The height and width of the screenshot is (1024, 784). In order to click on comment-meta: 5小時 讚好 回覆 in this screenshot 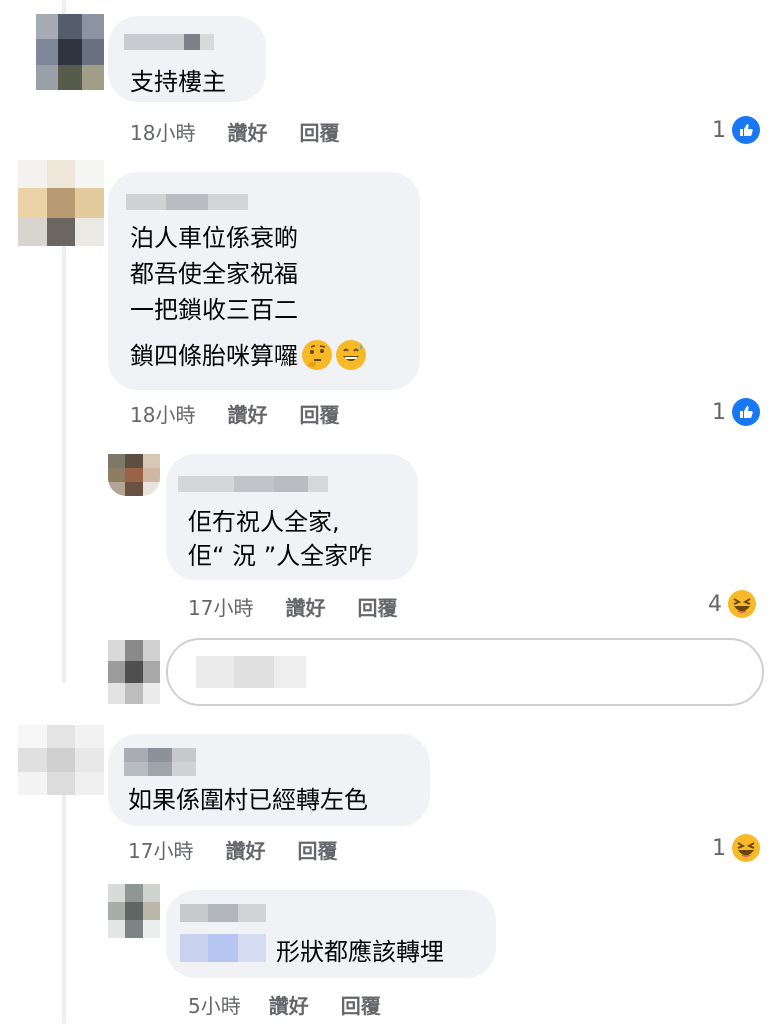, I will do `click(284, 1004)`.